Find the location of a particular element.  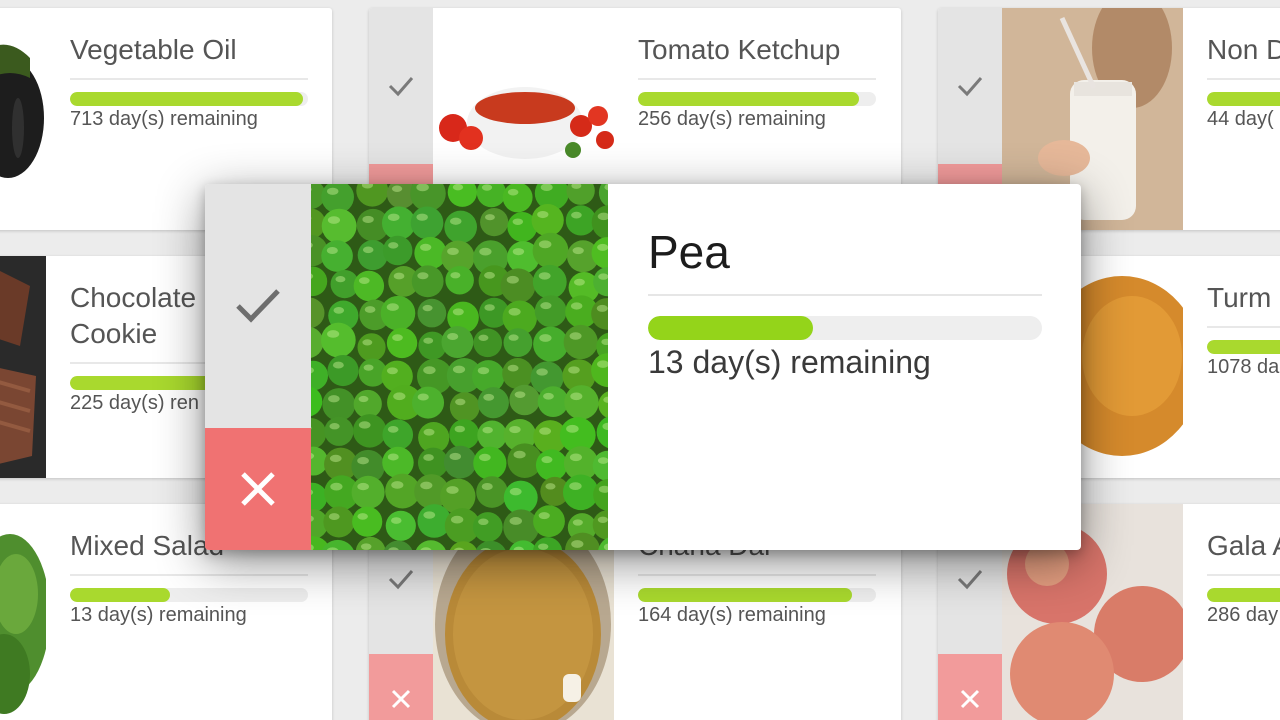

remaining-text: 713 day(s) remaining is located at coordinates (164, 119).